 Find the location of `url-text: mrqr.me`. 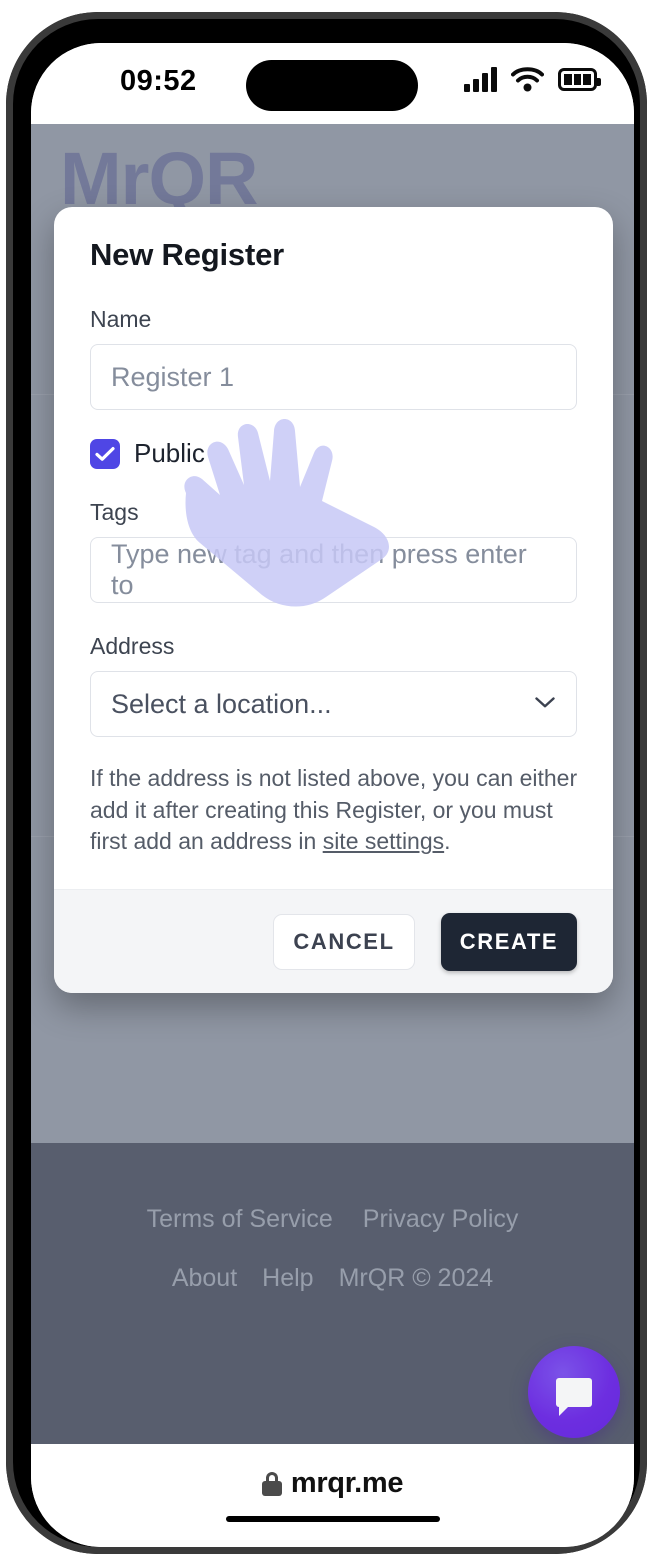

url-text: mrqr.me is located at coordinates (347, 1483).